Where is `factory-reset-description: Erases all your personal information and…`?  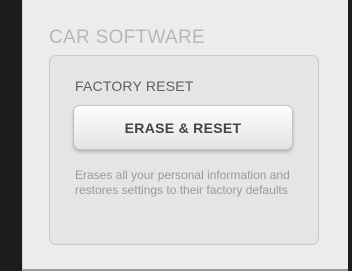 factory-reset-description: Erases all your personal information and… is located at coordinates (182, 182).